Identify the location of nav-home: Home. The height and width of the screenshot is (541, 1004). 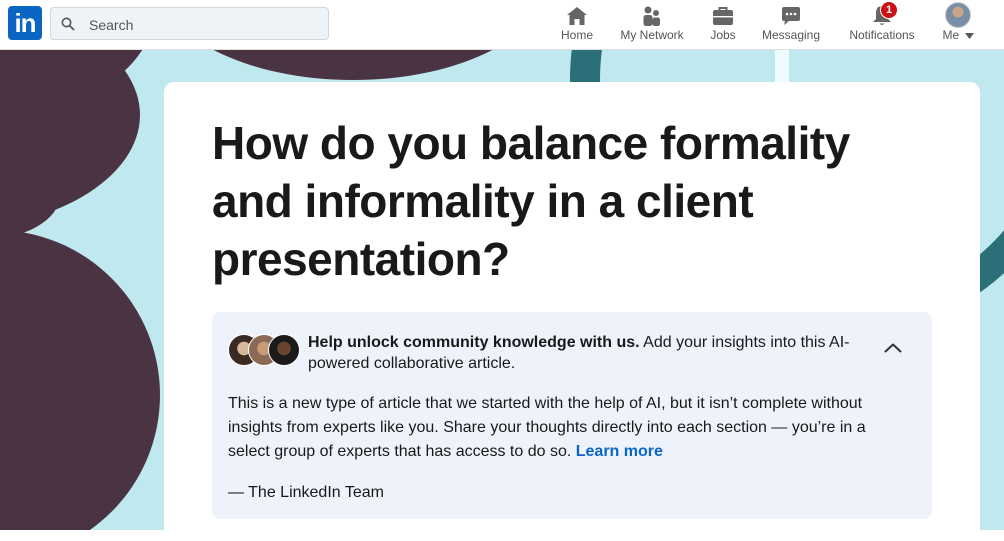
(577, 24).